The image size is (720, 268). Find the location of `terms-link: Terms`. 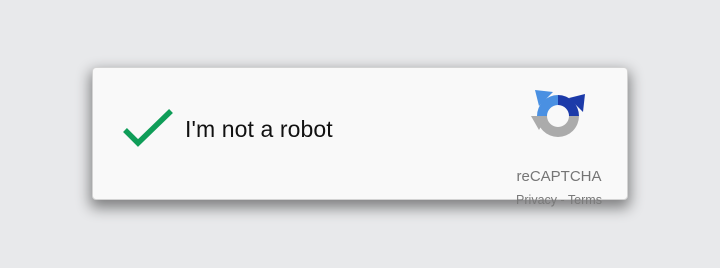

terms-link: Terms is located at coordinates (585, 200).